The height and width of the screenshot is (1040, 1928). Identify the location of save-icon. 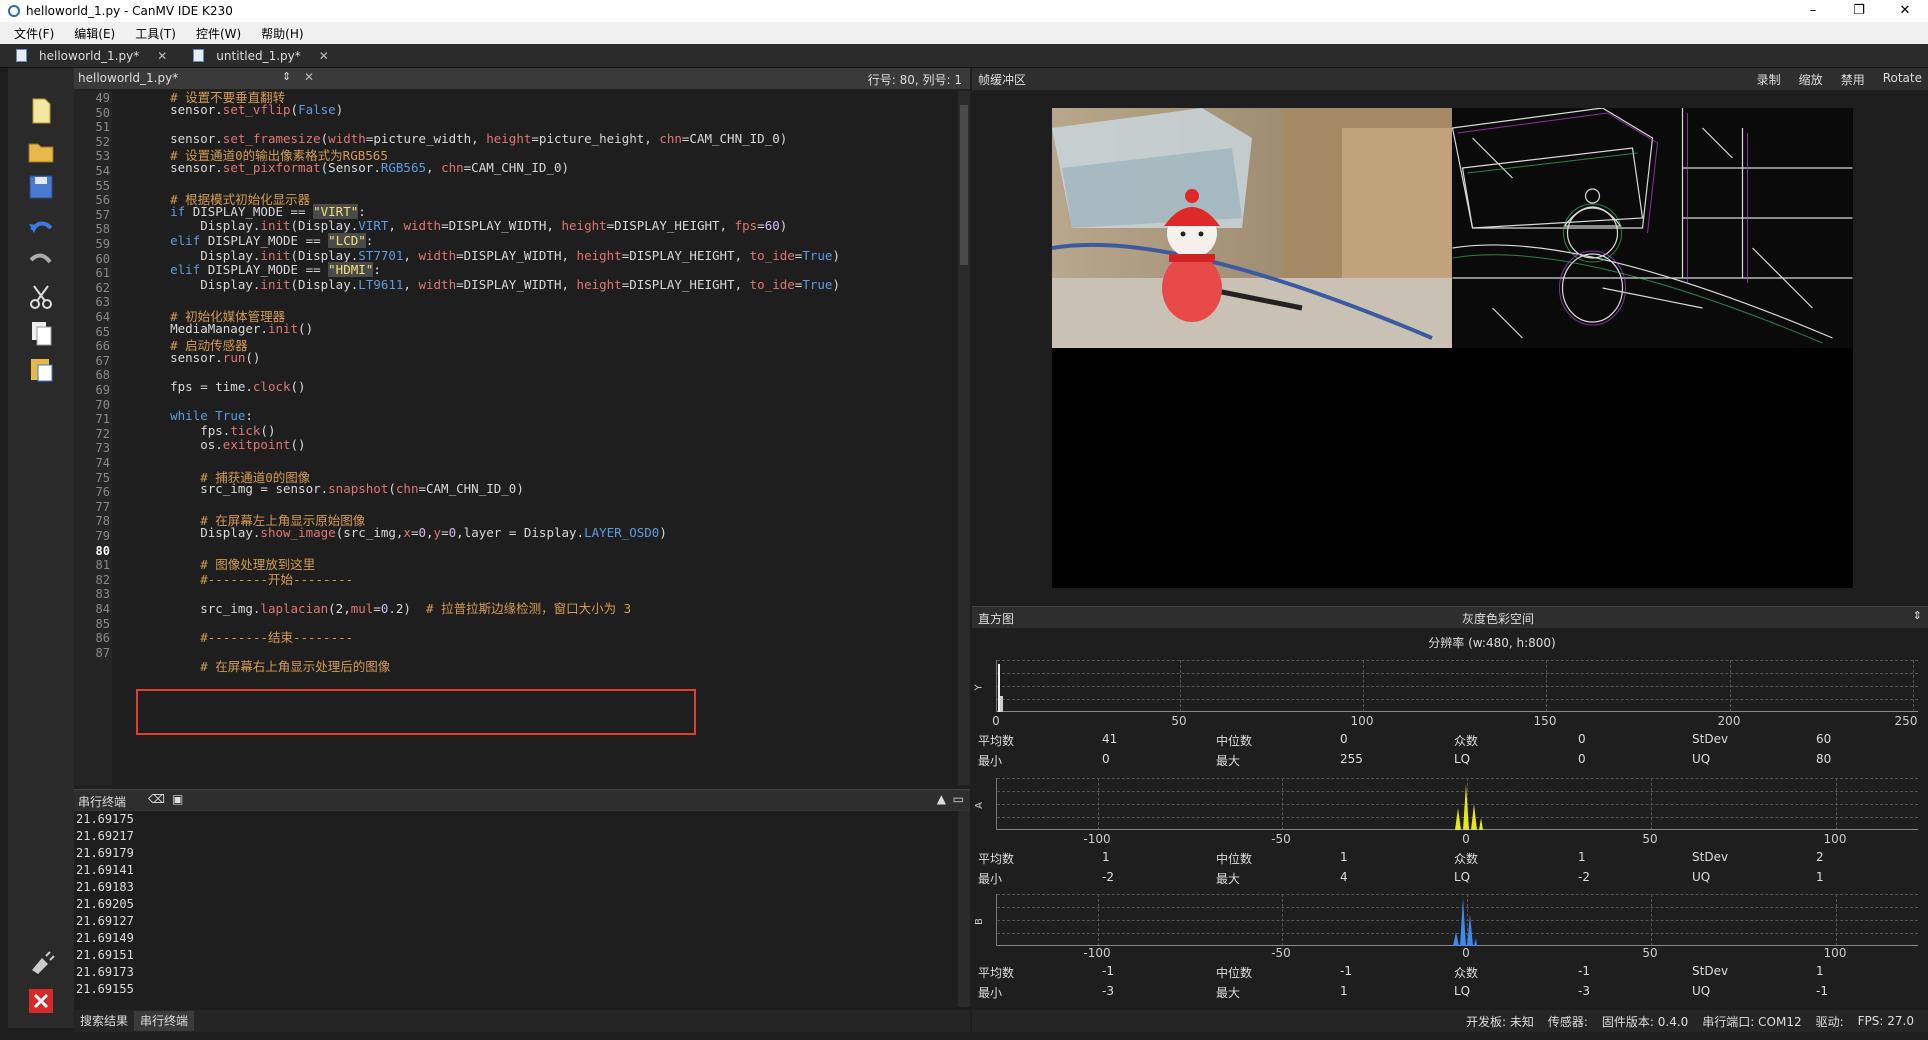
(41, 187).